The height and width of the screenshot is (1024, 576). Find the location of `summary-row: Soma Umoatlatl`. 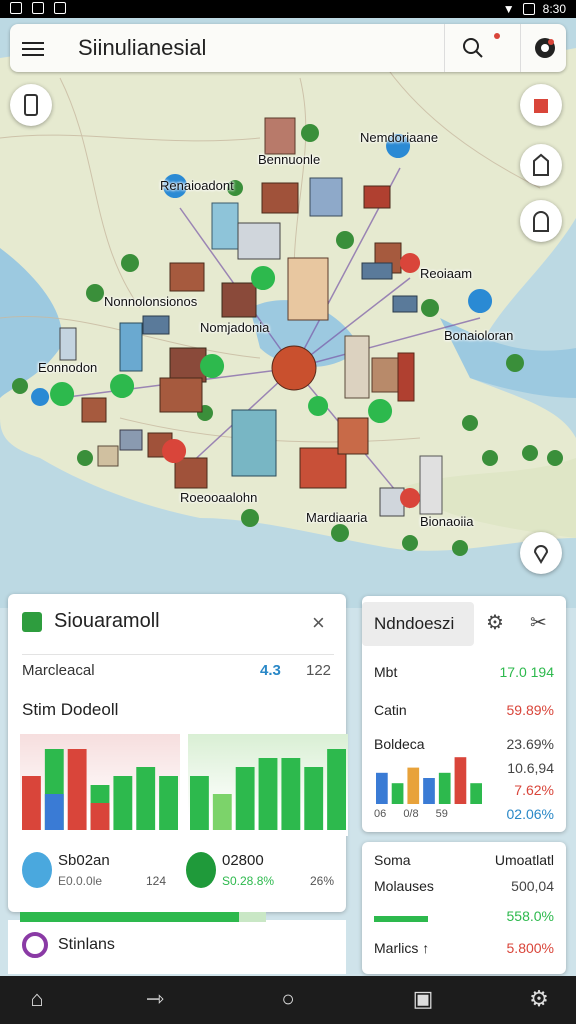

summary-row: Soma Umoatlatl is located at coordinates (464, 860).